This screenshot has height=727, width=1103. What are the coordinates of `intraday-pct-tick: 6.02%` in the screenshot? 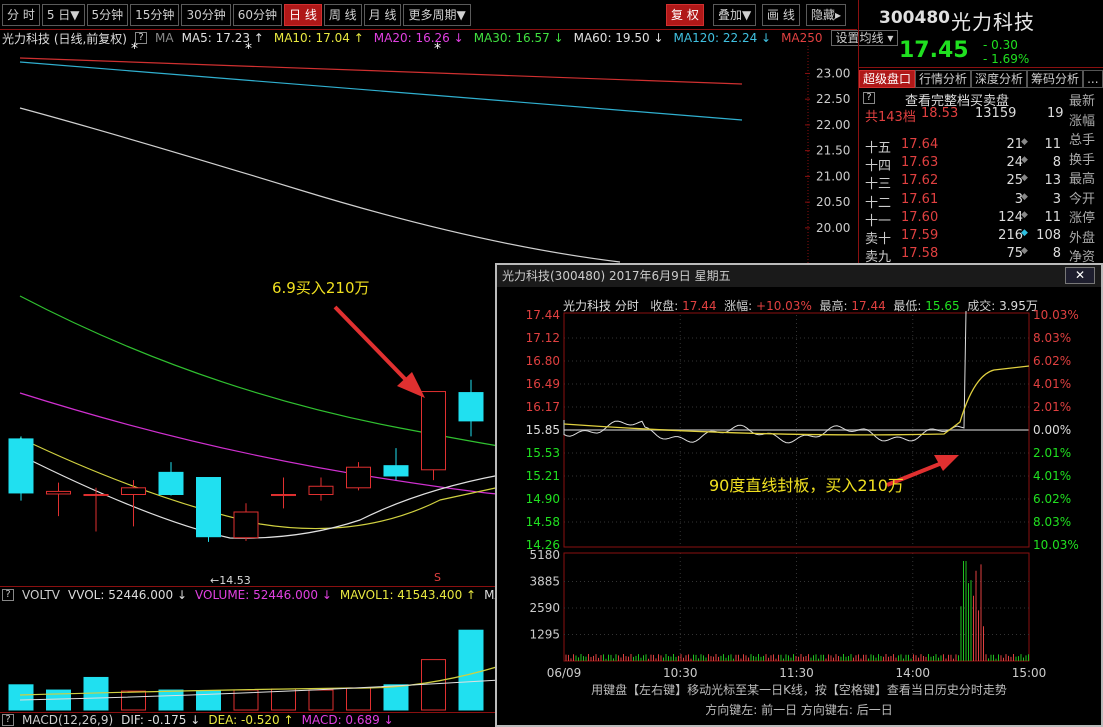 It's located at (1052, 499).